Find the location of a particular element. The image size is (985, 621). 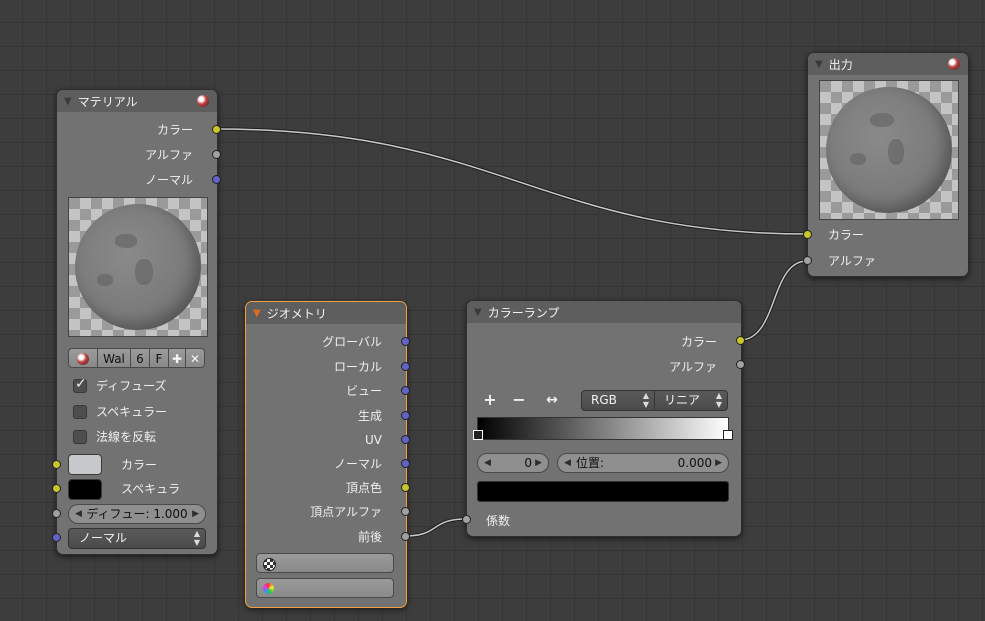

material-browse-button is located at coordinates (83, 358).